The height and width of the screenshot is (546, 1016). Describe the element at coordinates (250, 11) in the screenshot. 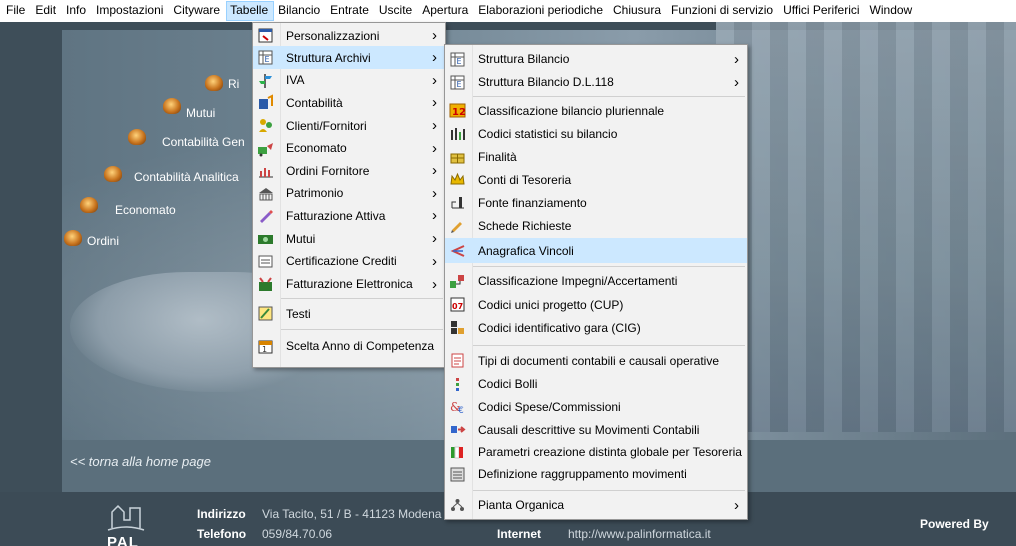

I see `menu-tabelle: Tabelle` at that location.